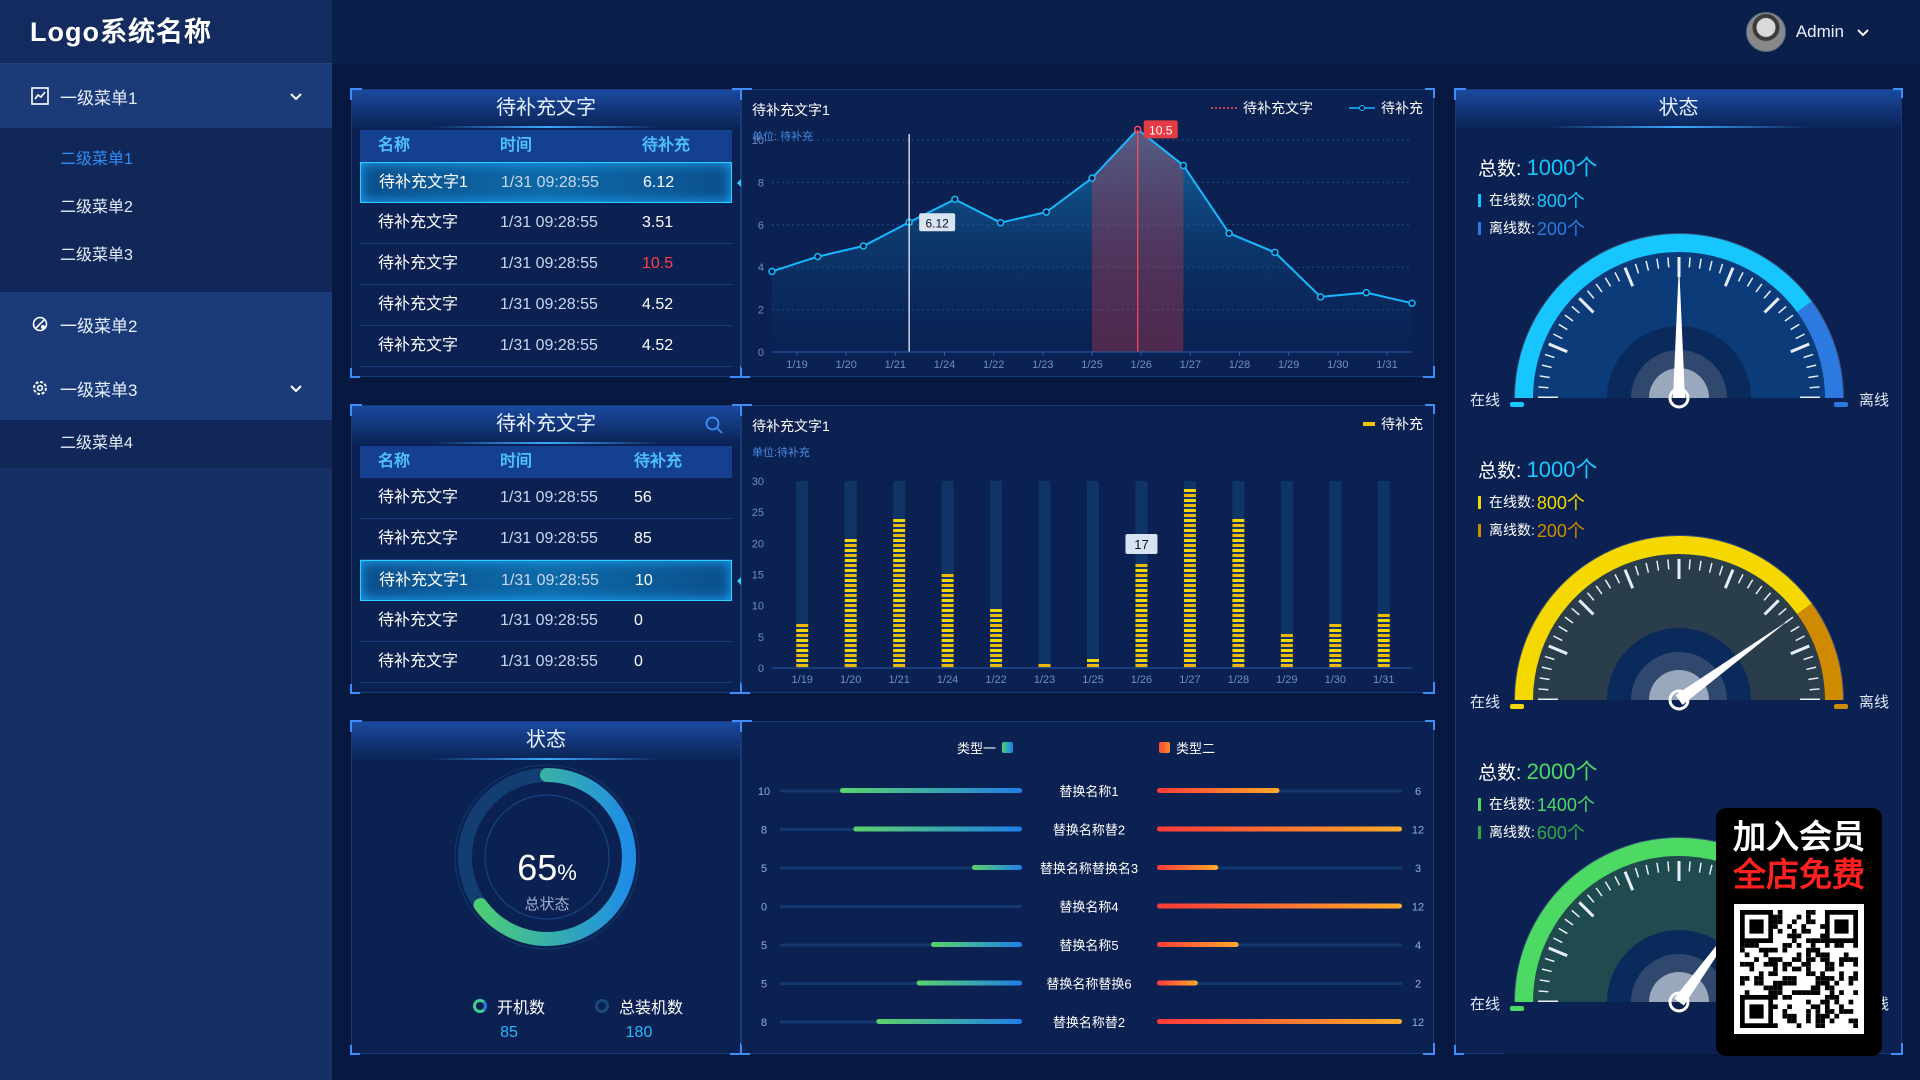 The image size is (1920, 1080). Describe the element at coordinates (937, 223) in the screenshot. I see `tooltip-label: 6.12` at that location.